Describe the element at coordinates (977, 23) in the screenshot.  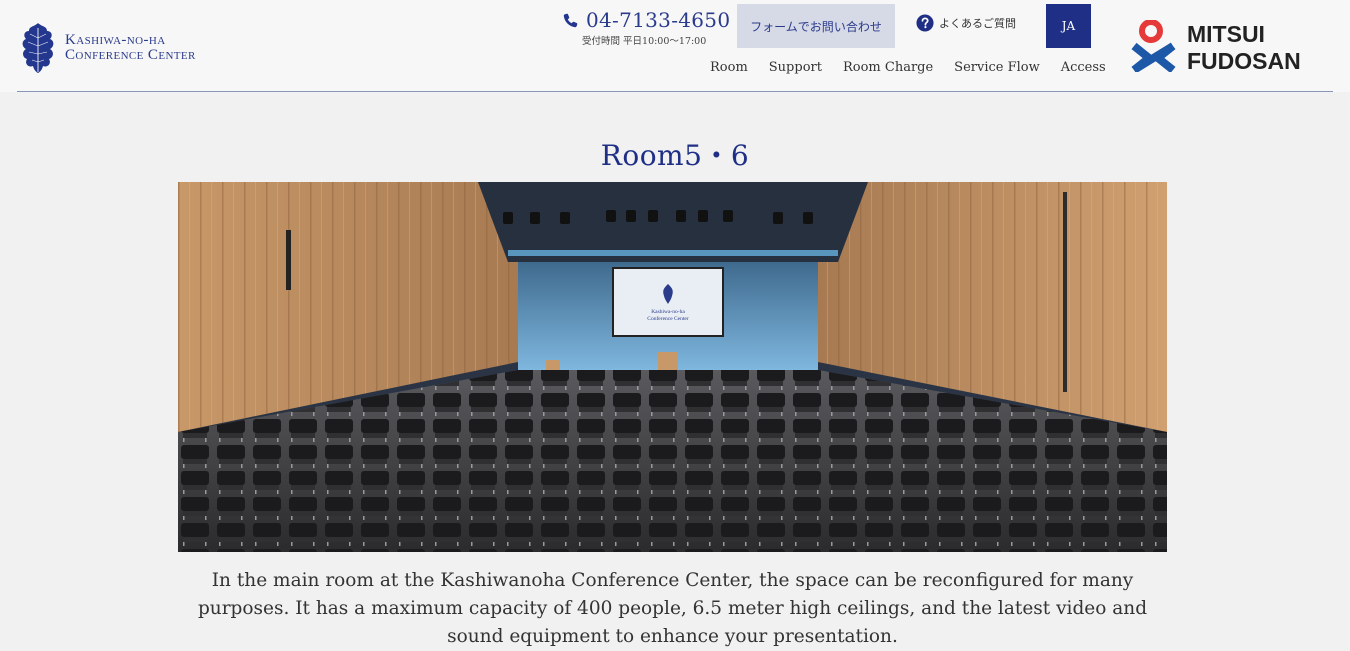
I see `faq-label: よくあるご質問` at that location.